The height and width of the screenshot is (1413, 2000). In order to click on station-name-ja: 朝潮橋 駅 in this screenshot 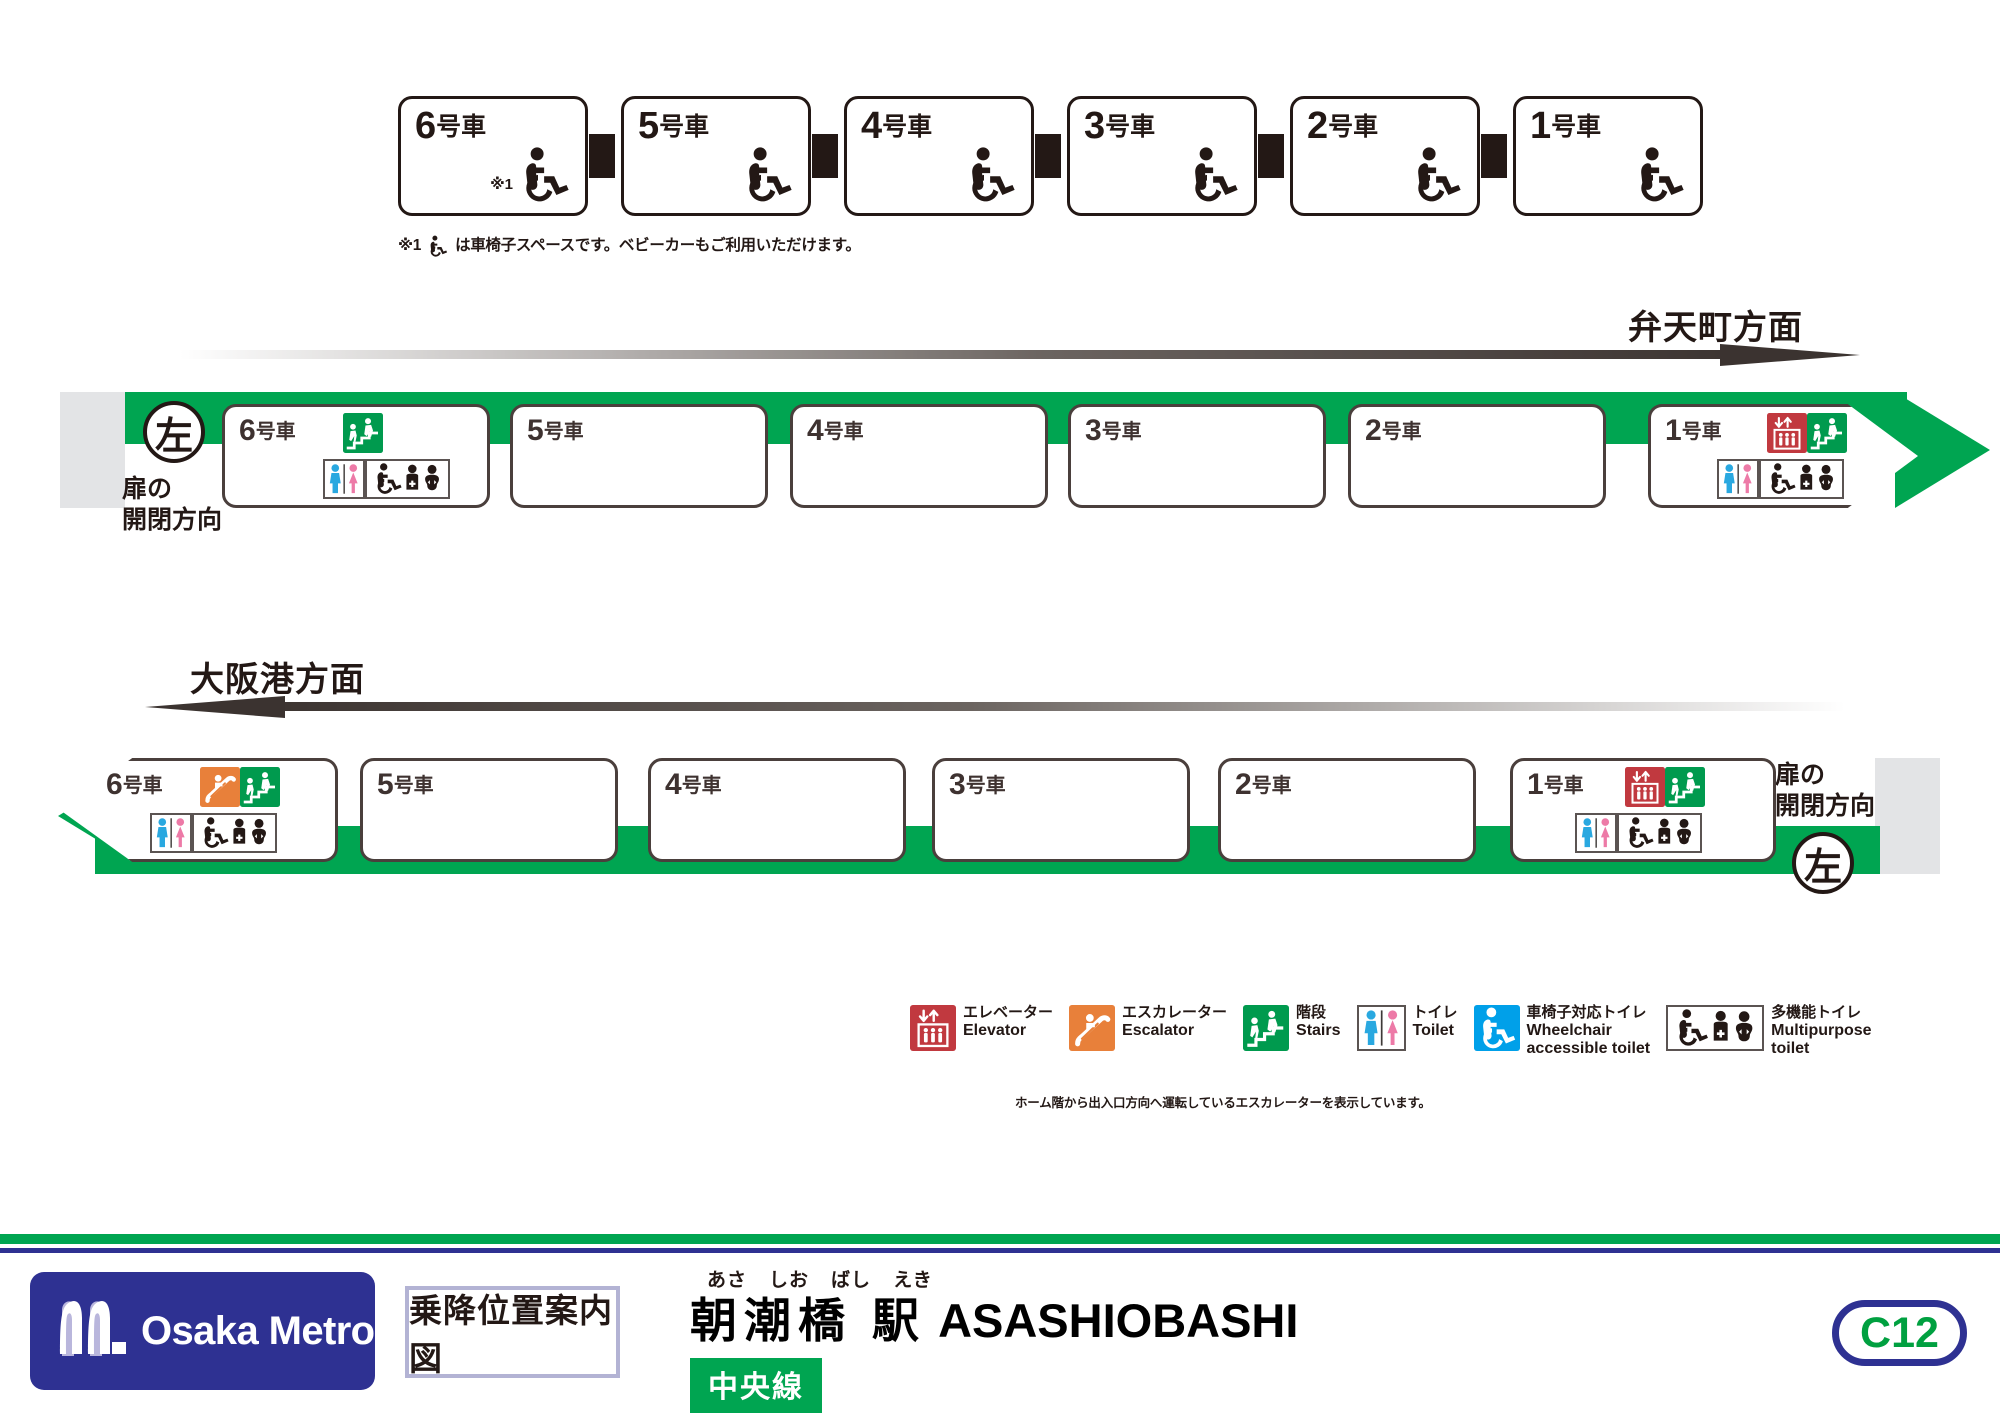, I will do `click(808, 1320)`.